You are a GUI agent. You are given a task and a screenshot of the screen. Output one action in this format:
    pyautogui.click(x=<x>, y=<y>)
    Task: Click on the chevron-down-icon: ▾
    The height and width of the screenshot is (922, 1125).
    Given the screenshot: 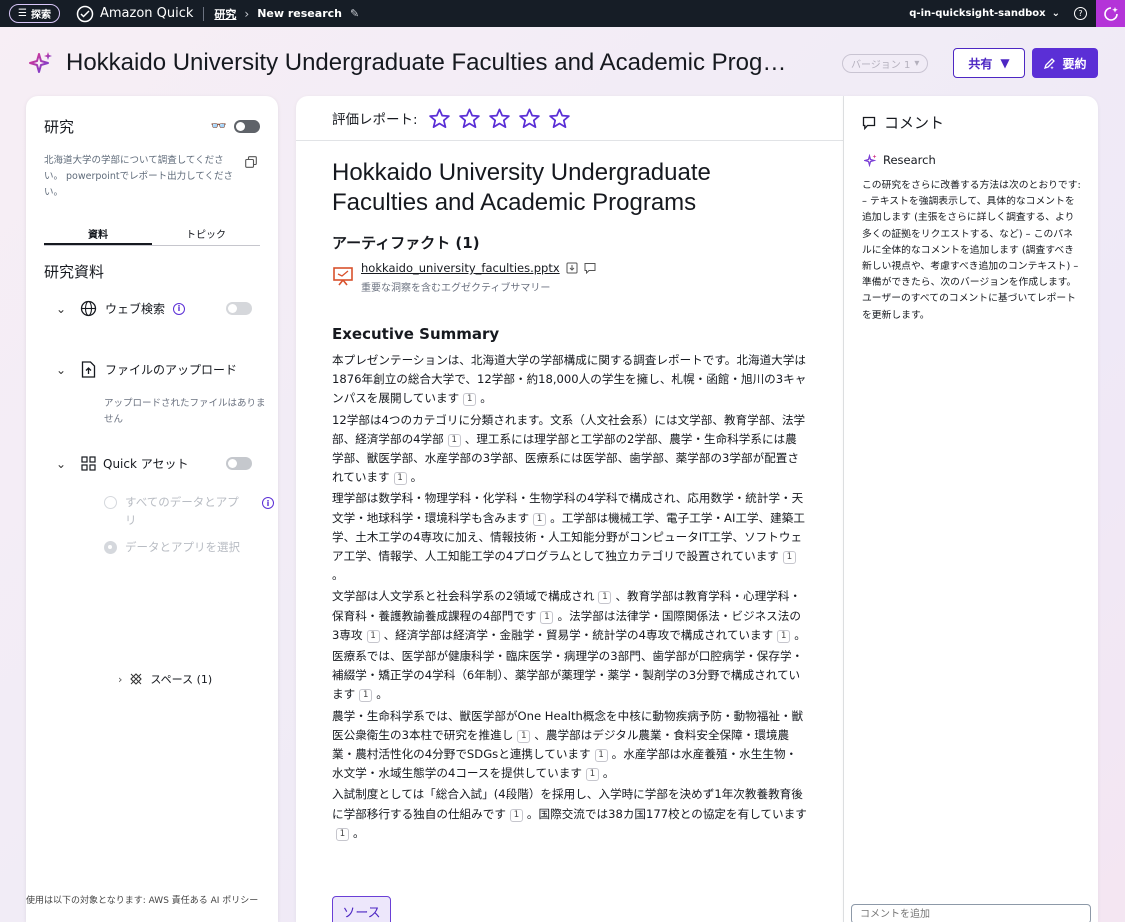 What is the action you would take?
    pyautogui.click(x=917, y=63)
    